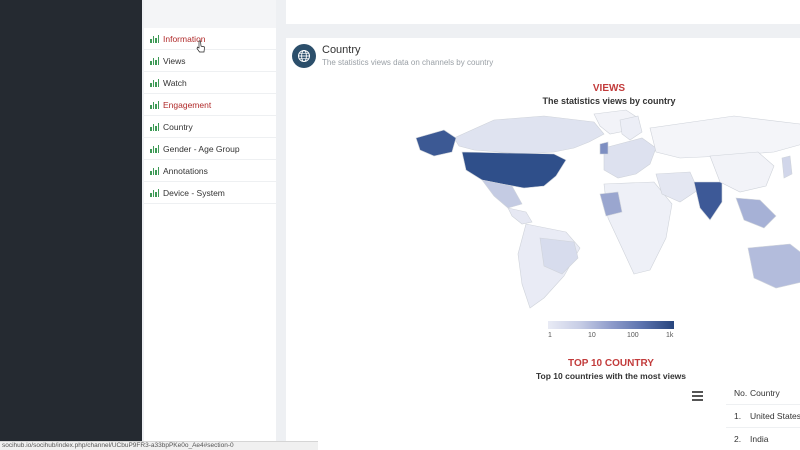  I want to click on views-chart-subtitle: The statistics views by country, so click(609, 101).